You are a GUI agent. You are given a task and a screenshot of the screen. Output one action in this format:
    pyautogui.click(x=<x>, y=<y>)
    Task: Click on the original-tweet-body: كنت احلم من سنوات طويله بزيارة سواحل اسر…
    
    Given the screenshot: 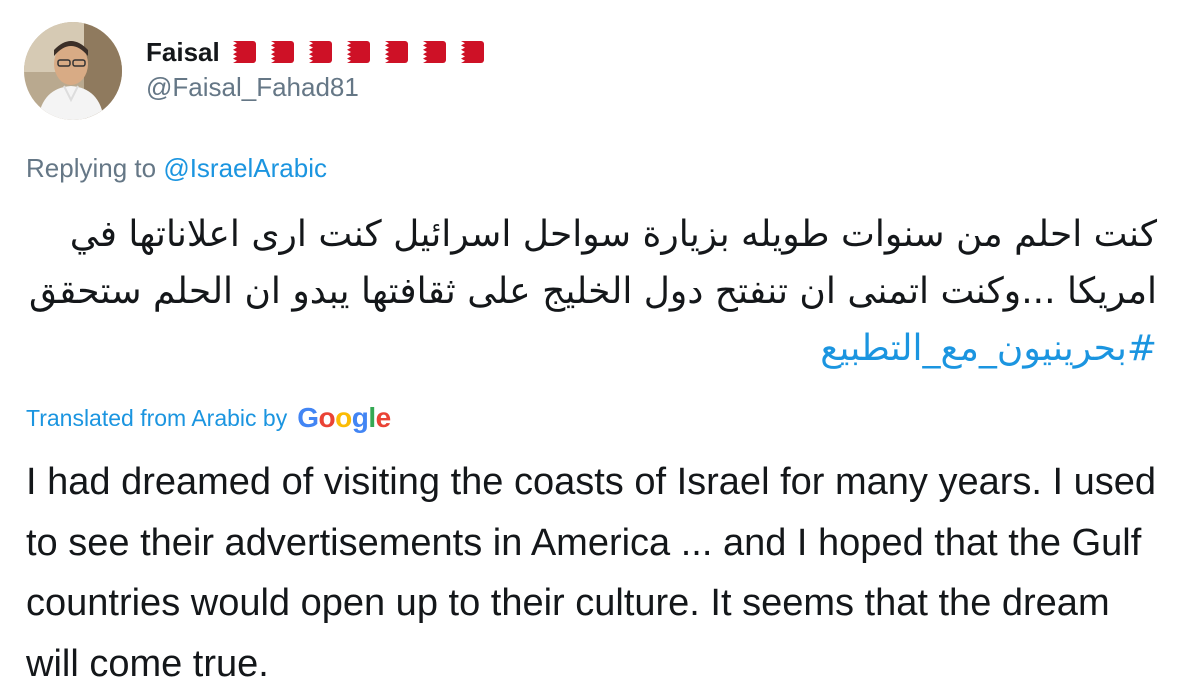 What is the action you would take?
    pyautogui.click(x=593, y=263)
    